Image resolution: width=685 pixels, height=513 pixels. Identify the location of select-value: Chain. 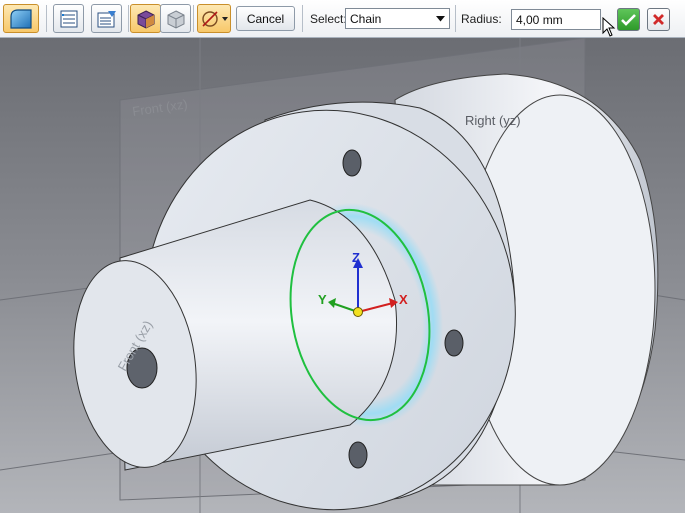
(366, 18).